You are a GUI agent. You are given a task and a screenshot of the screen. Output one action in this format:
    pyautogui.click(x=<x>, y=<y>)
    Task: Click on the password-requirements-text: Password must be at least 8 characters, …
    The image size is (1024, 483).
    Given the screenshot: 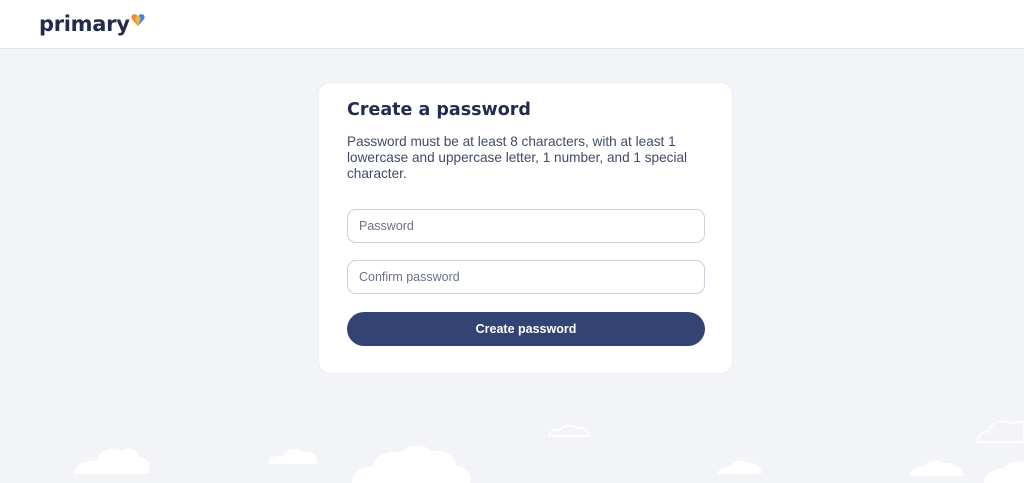 What is the action you would take?
    pyautogui.click(x=517, y=157)
    